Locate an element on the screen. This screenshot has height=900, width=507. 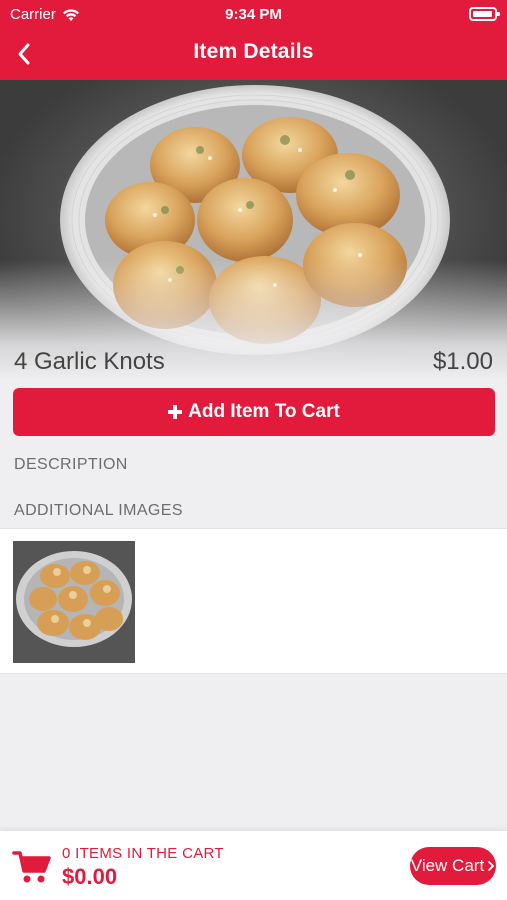
add-to-cart-button: Add Item To Cart is located at coordinates (254, 412).